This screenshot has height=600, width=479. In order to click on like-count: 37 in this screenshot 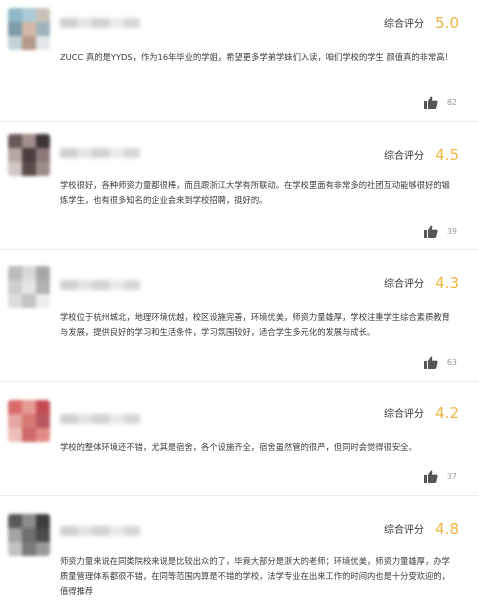, I will do `click(451, 476)`.